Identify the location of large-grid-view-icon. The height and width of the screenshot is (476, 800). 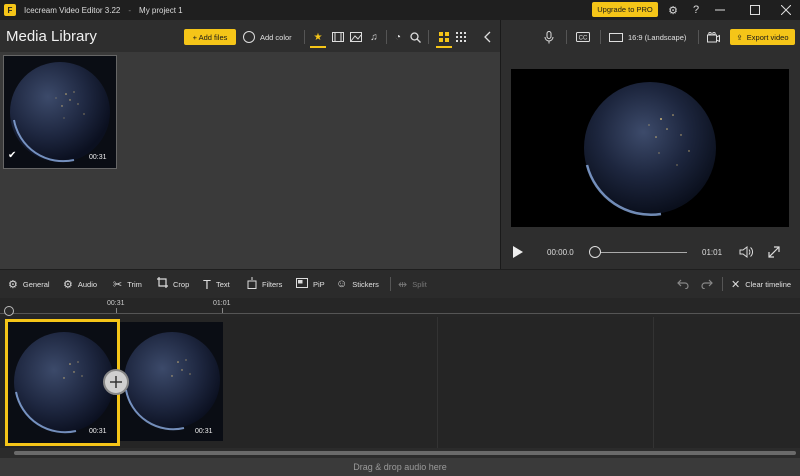
(444, 37).